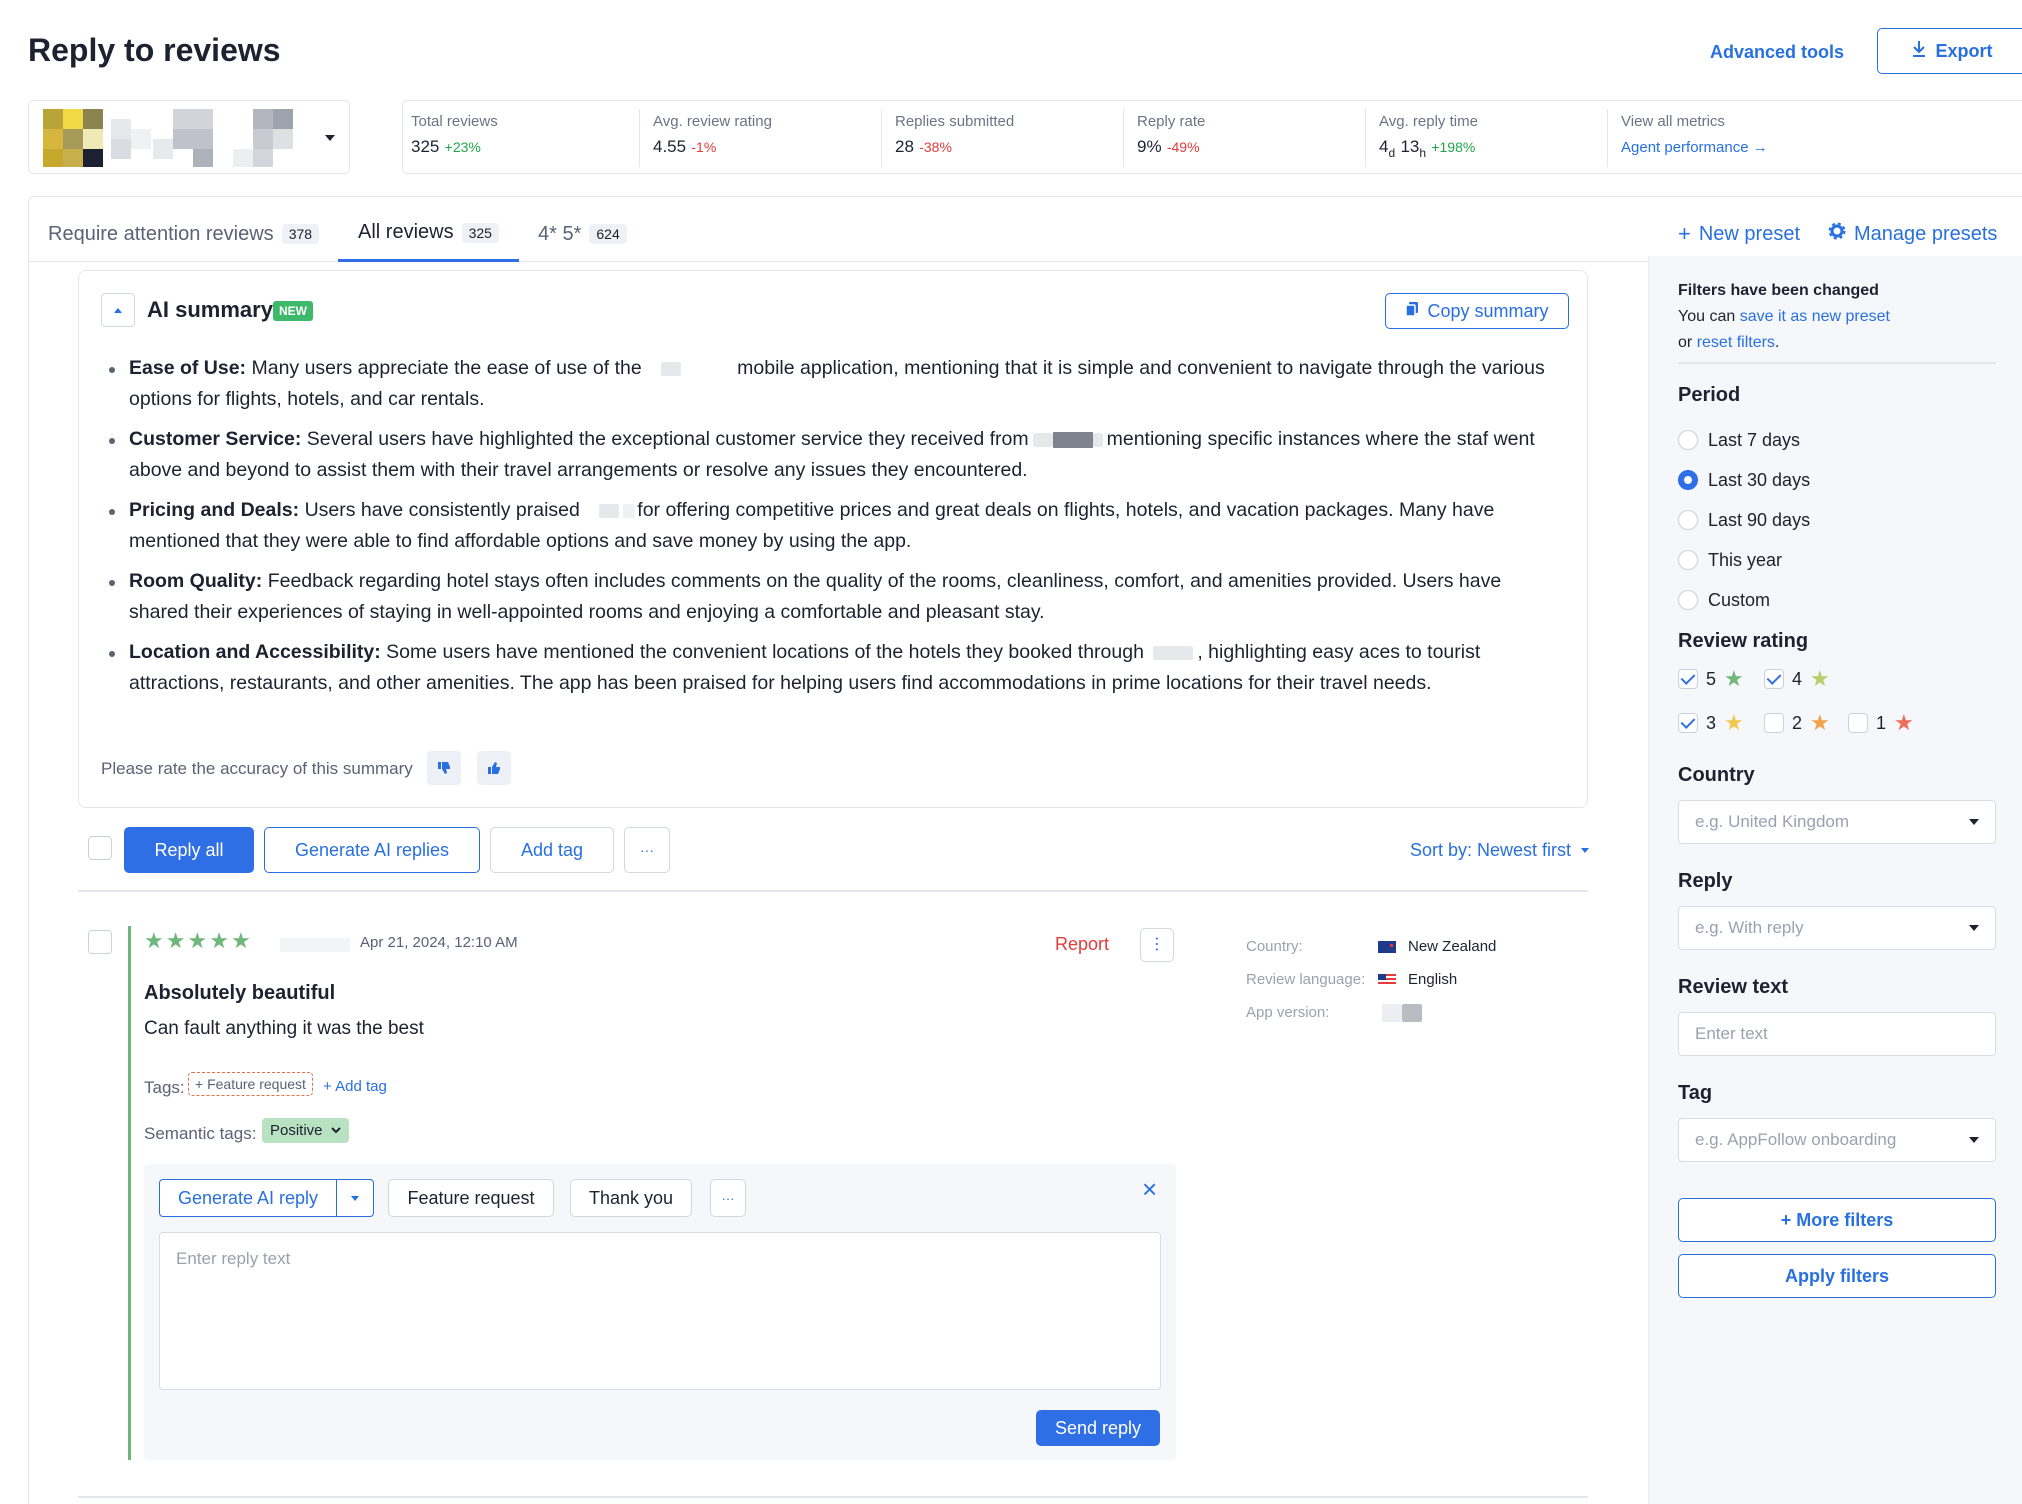  I want to click on chevron-up-icon, so click(118, 310).